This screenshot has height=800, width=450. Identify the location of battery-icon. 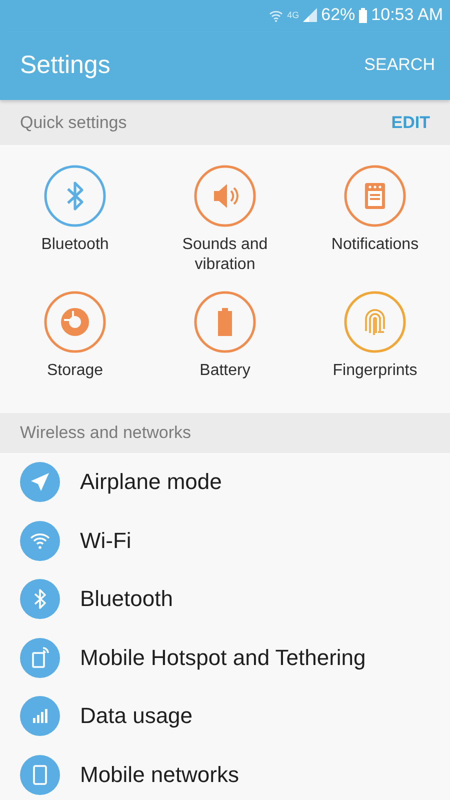
(363, 15).